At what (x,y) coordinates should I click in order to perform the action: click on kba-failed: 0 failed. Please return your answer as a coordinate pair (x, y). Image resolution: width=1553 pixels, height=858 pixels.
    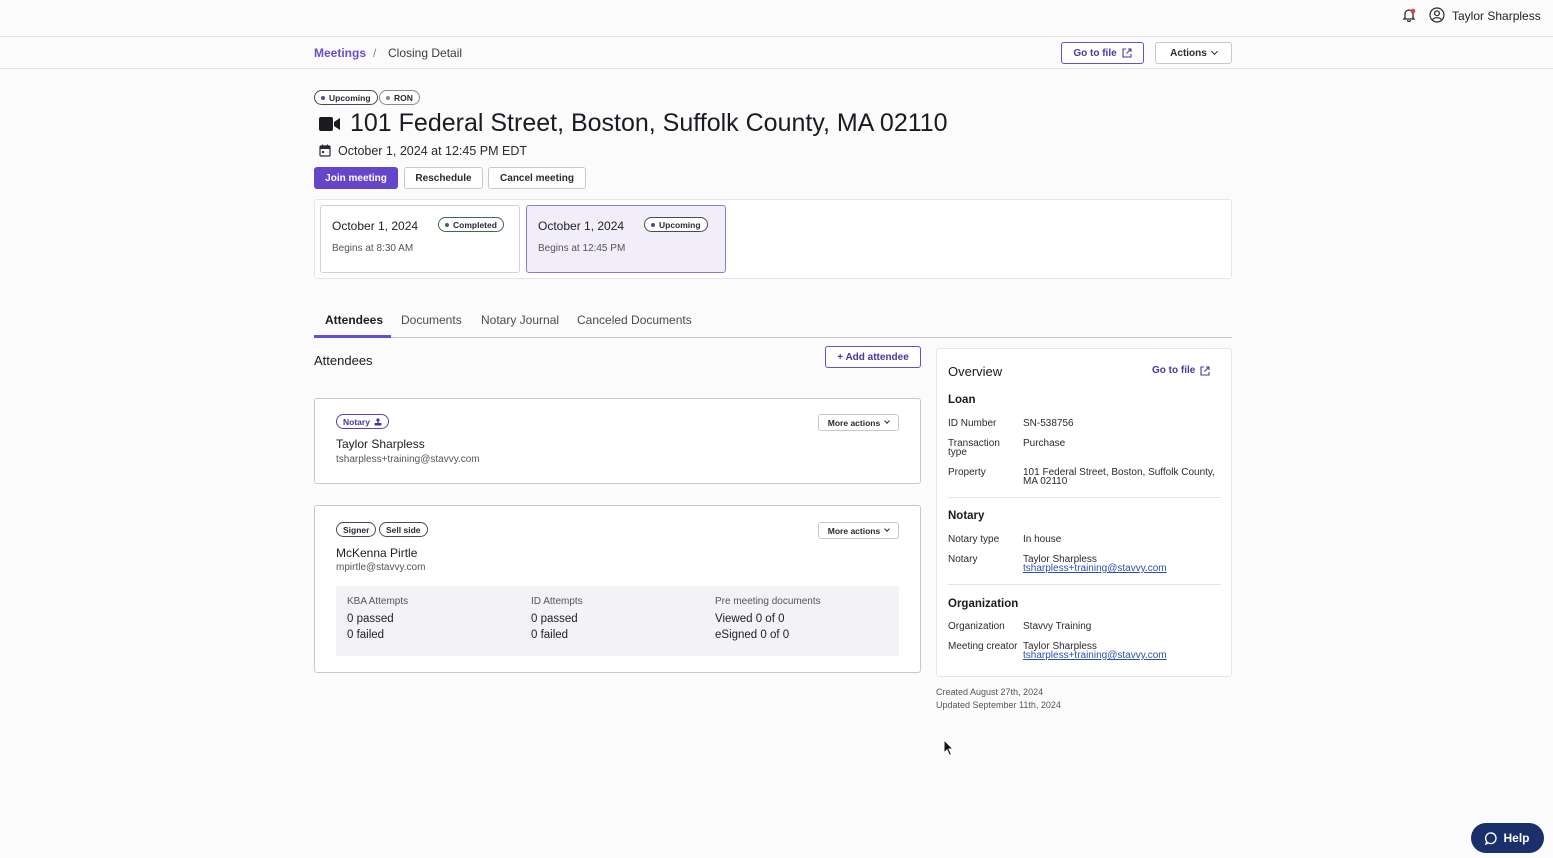
    Looking at the image, I should click on (366, 635).